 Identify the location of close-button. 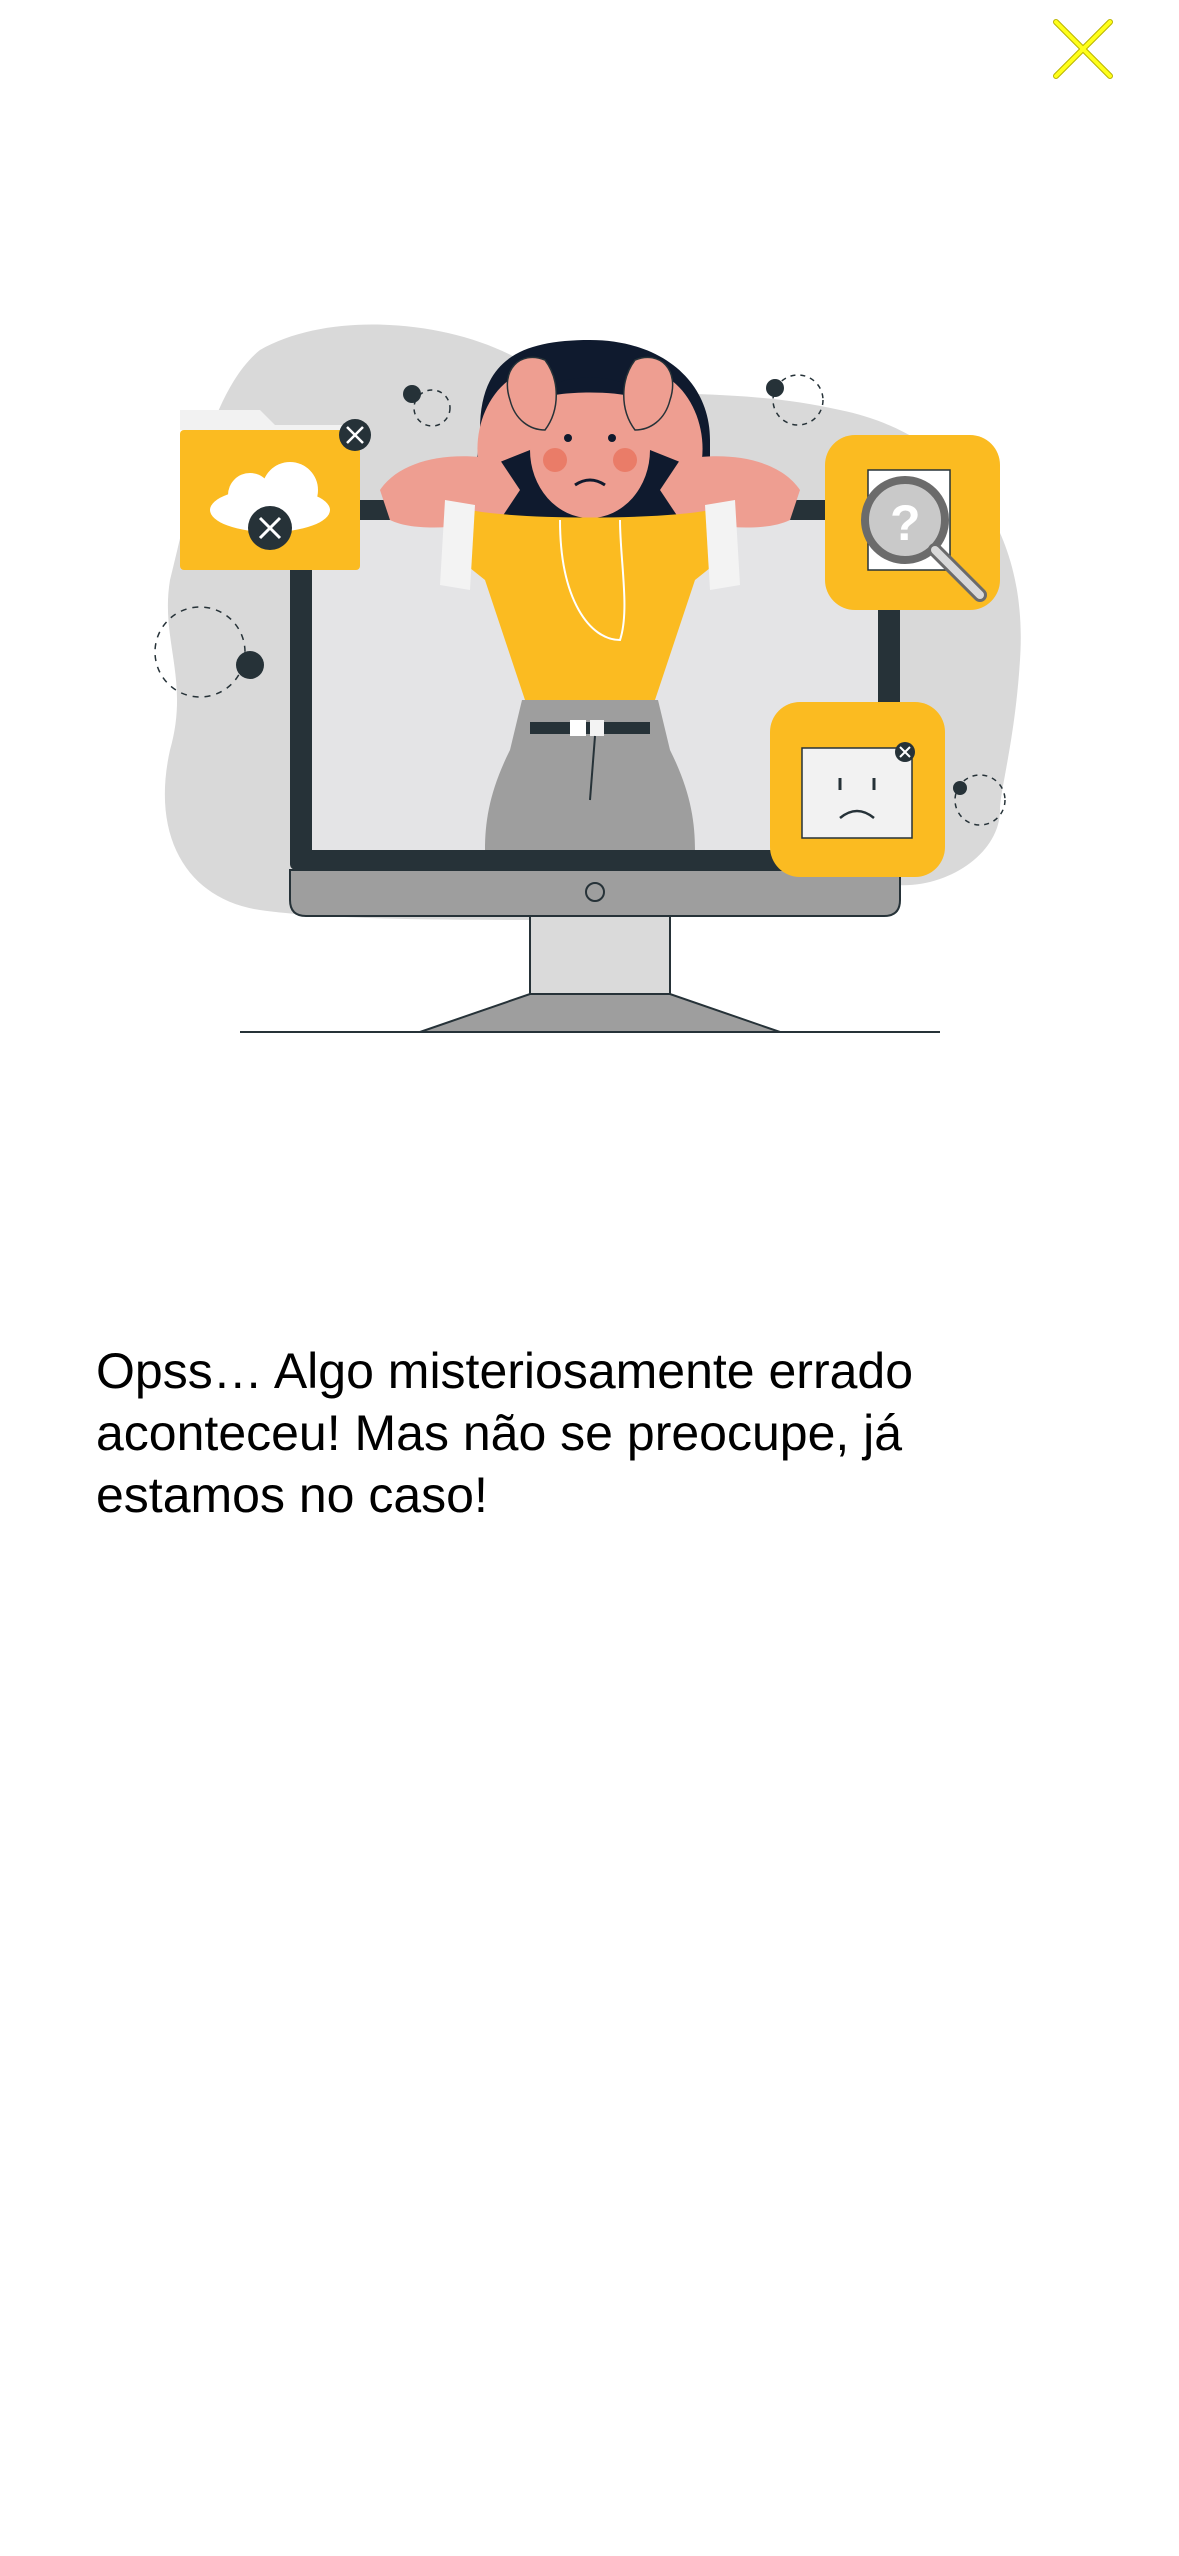
(1083, 49).